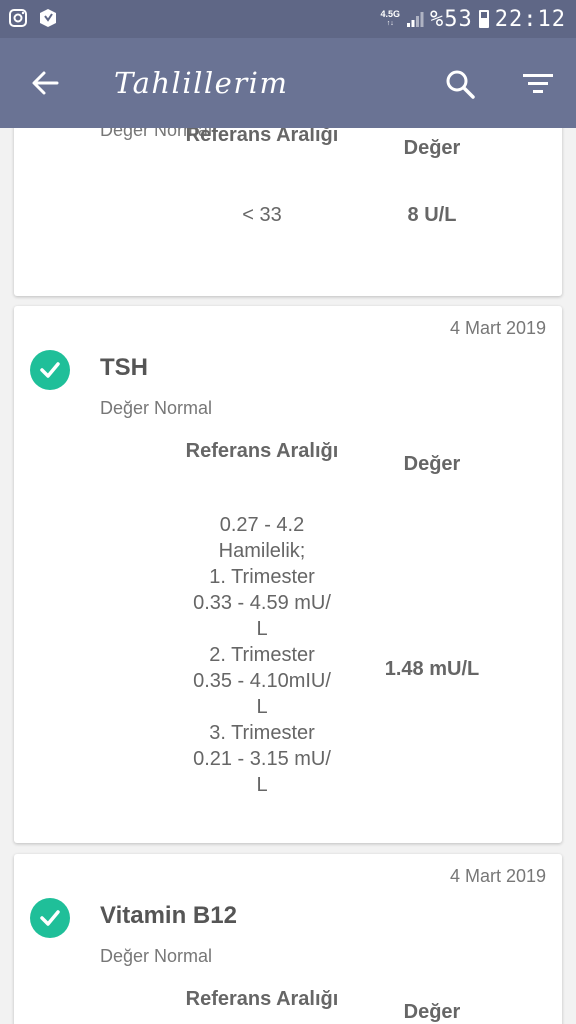  I want to click on app-bar: Tahlillerim, so click(288, 83).